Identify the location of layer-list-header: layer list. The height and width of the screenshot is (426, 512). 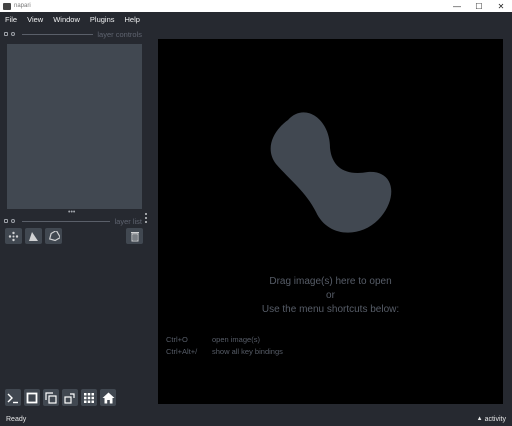
(80, 221).